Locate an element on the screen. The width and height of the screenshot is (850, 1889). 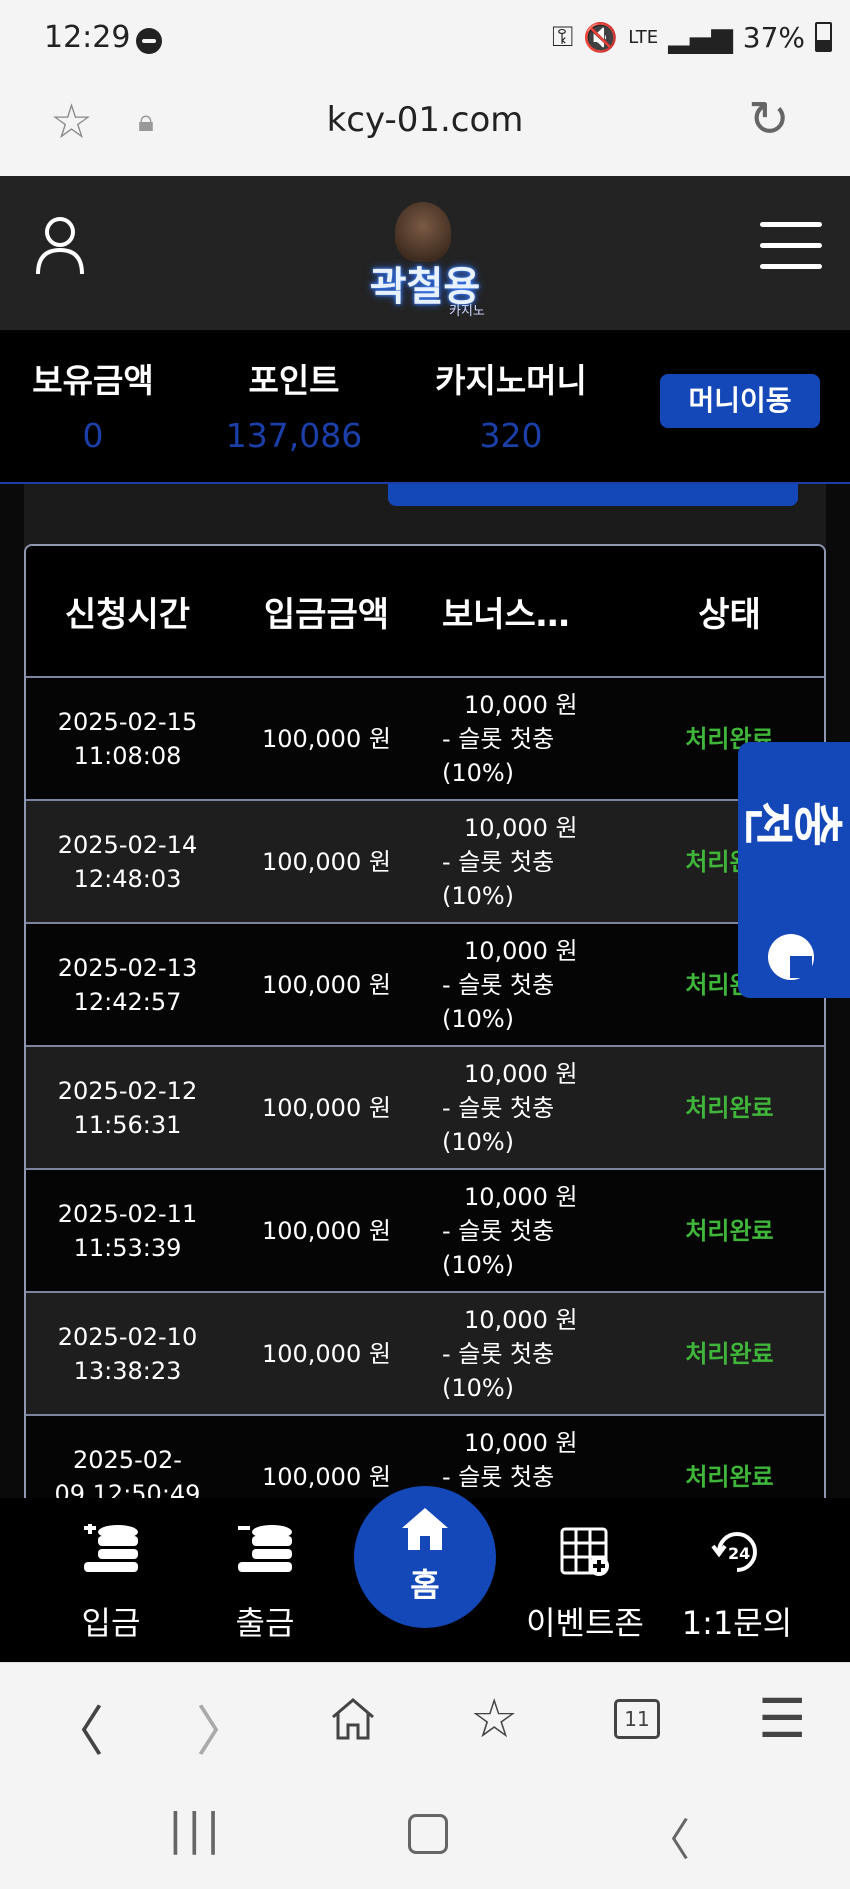
coins-plus-icon is located at coordinates (111, 1552).